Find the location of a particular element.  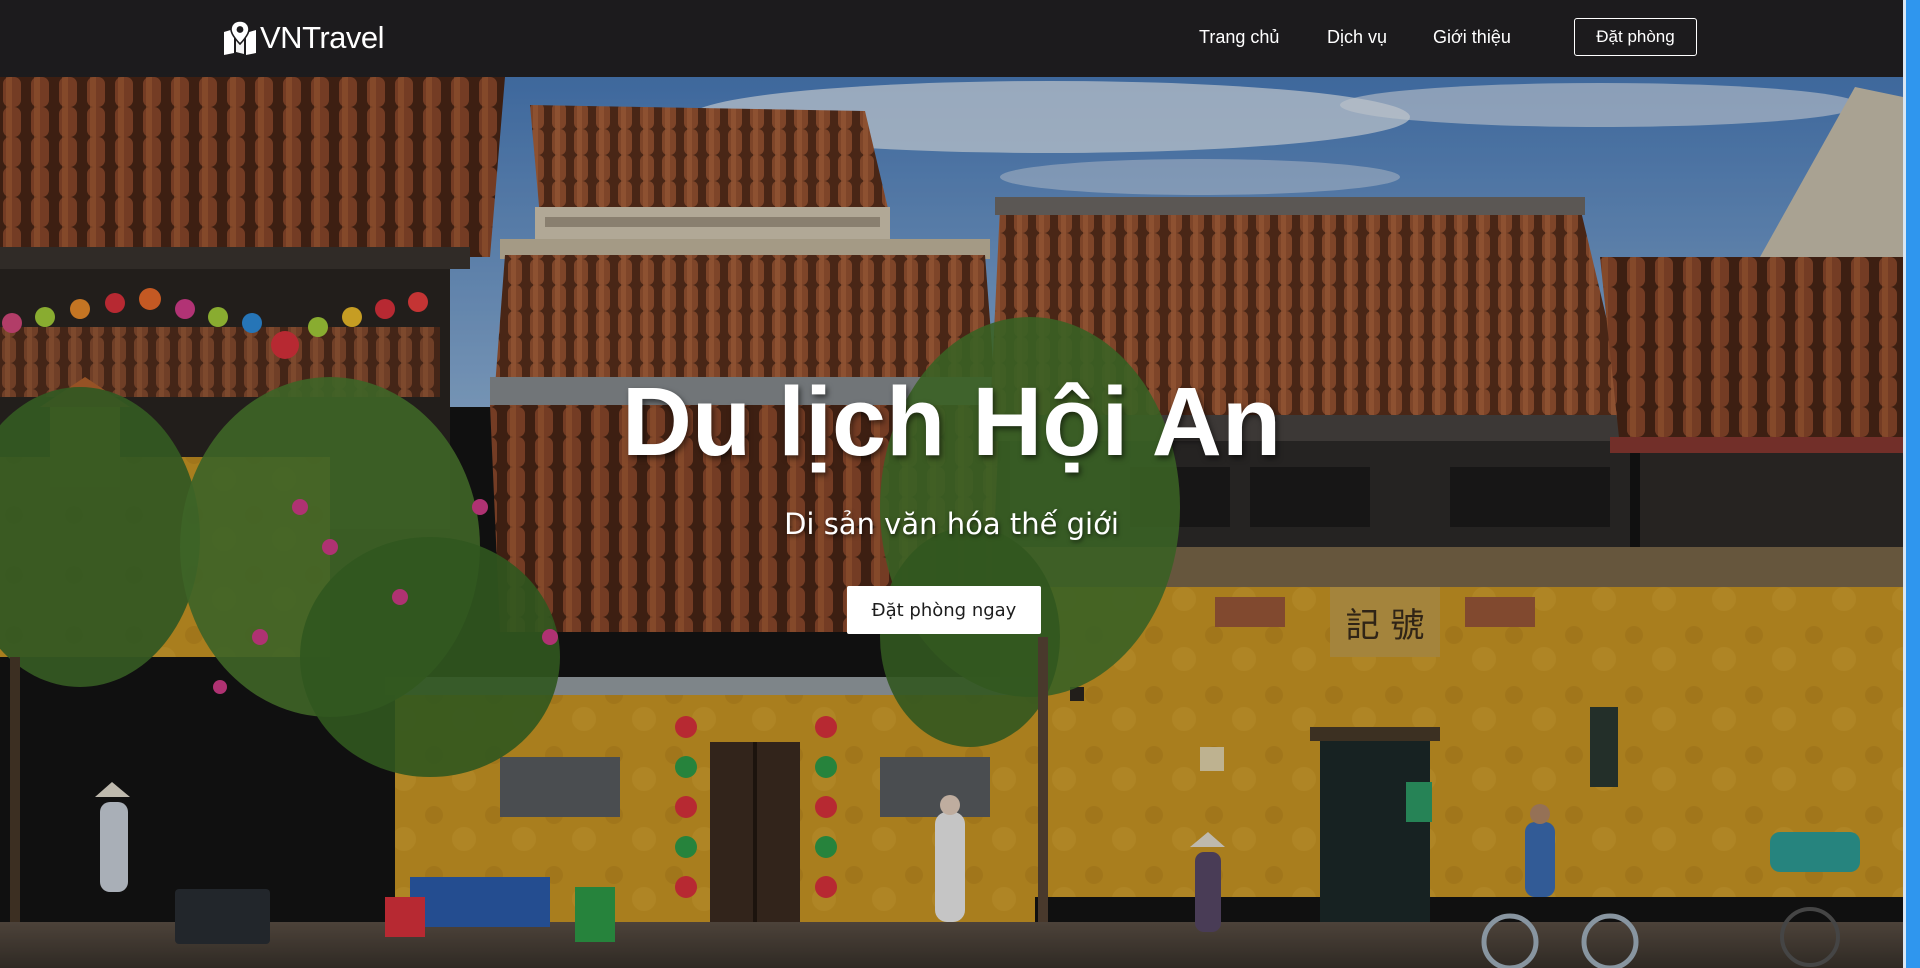

nav-link-about: Giới thiệu is located at coordinates (1472, 37).